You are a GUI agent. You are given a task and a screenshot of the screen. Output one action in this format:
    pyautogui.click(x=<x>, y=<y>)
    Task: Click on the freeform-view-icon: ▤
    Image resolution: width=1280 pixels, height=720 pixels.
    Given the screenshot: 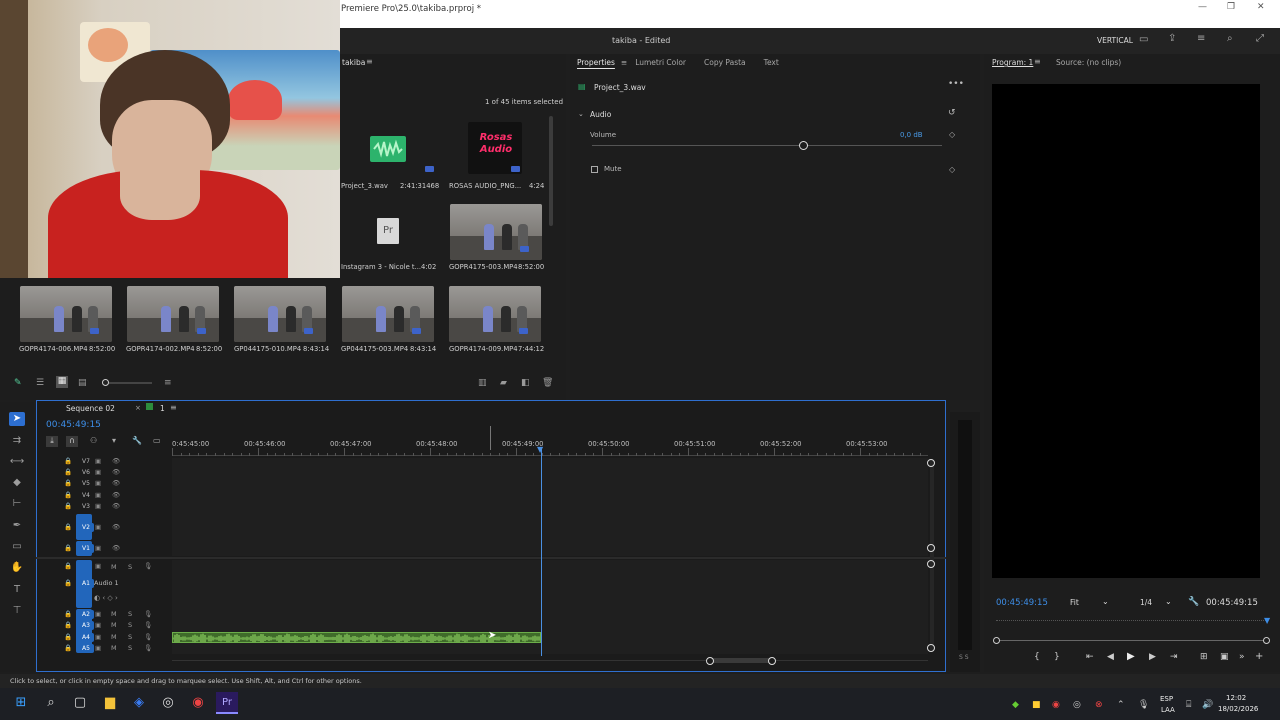 What is the action you would take?
    pyautogui.click(x=82, y=383)
    